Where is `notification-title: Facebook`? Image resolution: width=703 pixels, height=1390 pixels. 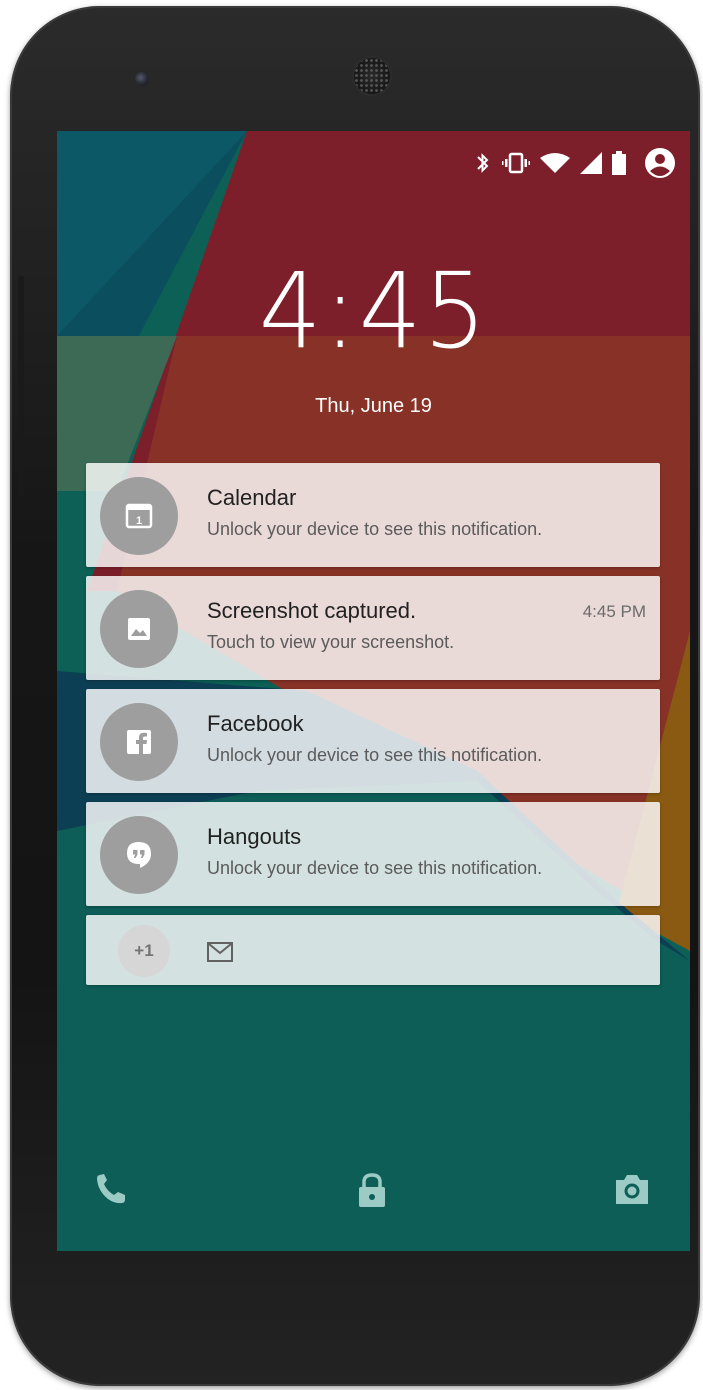 notification-title: Facebook is located at coordinates (255, 723).